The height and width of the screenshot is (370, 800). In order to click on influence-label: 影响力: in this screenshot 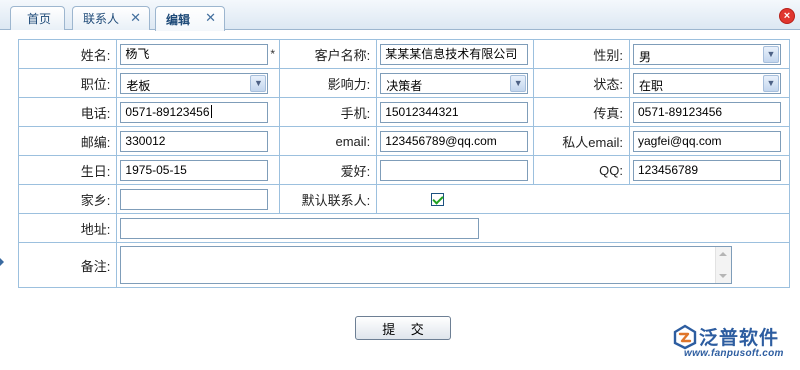, I will do `click(328, 83)`.